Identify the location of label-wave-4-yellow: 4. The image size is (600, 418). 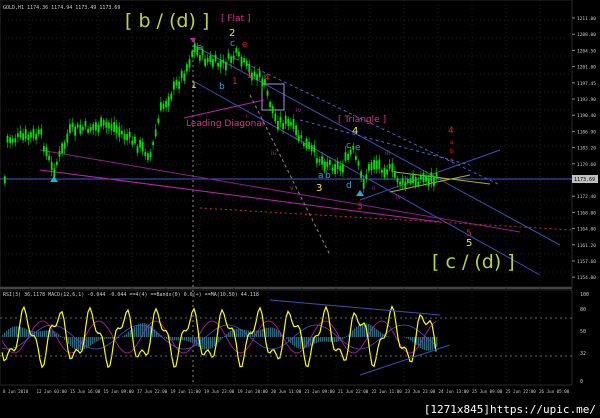
(355, 131).